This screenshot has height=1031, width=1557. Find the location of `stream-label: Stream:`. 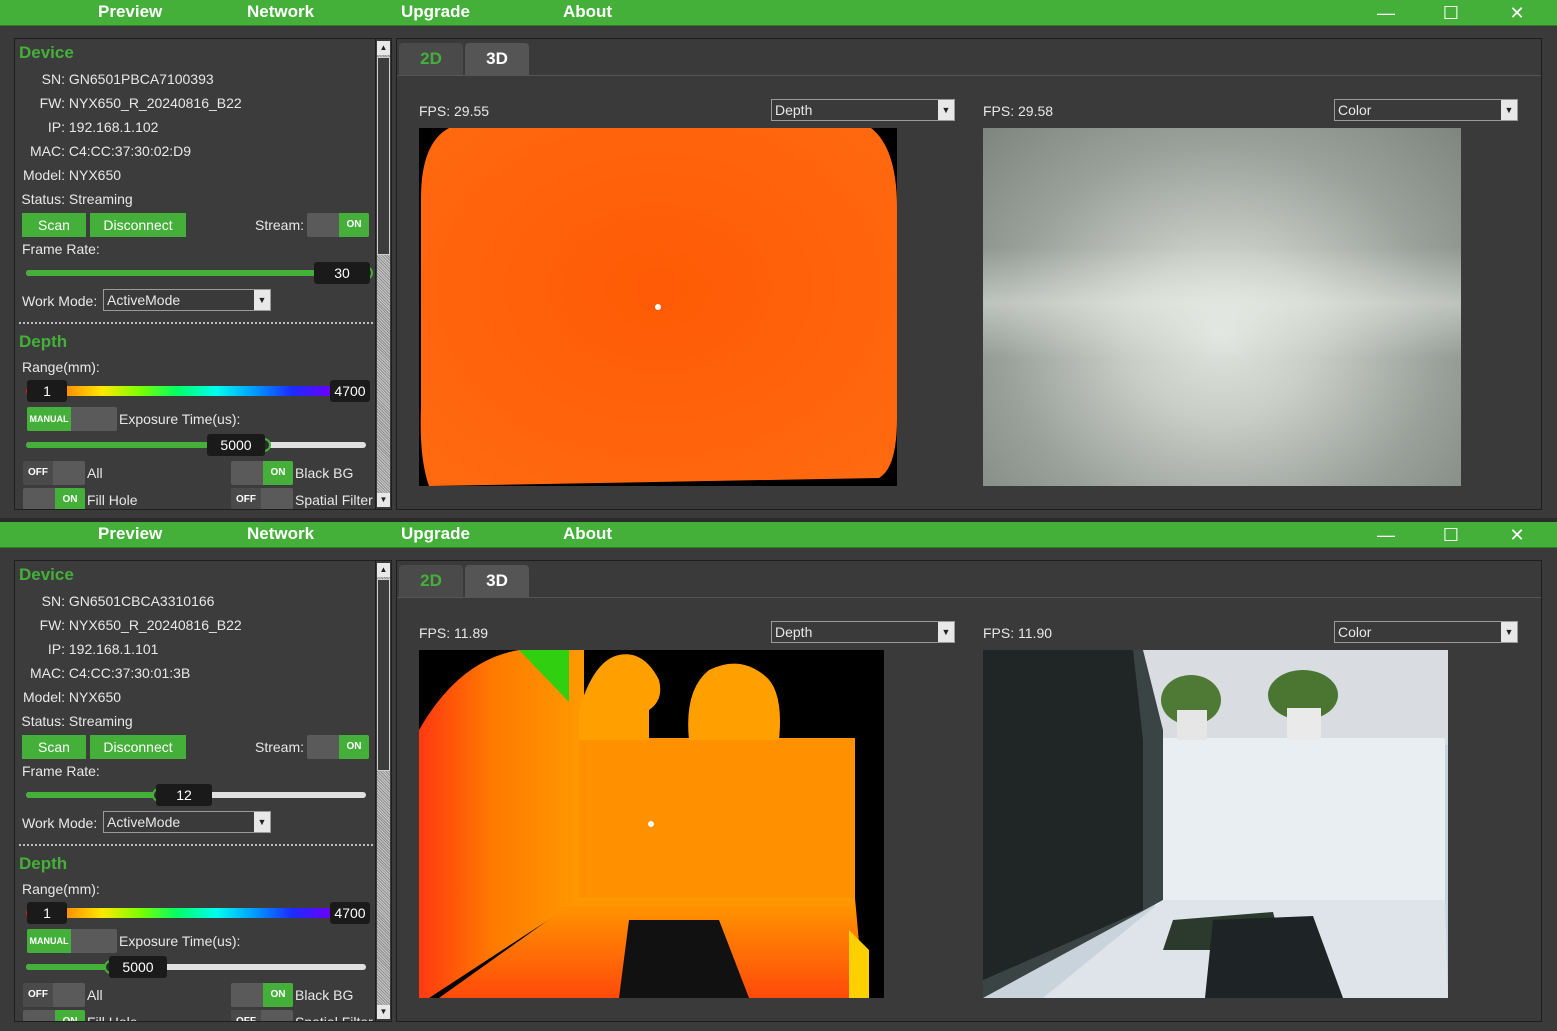

stream-label: Stream: is located at coordinates (280, 225).